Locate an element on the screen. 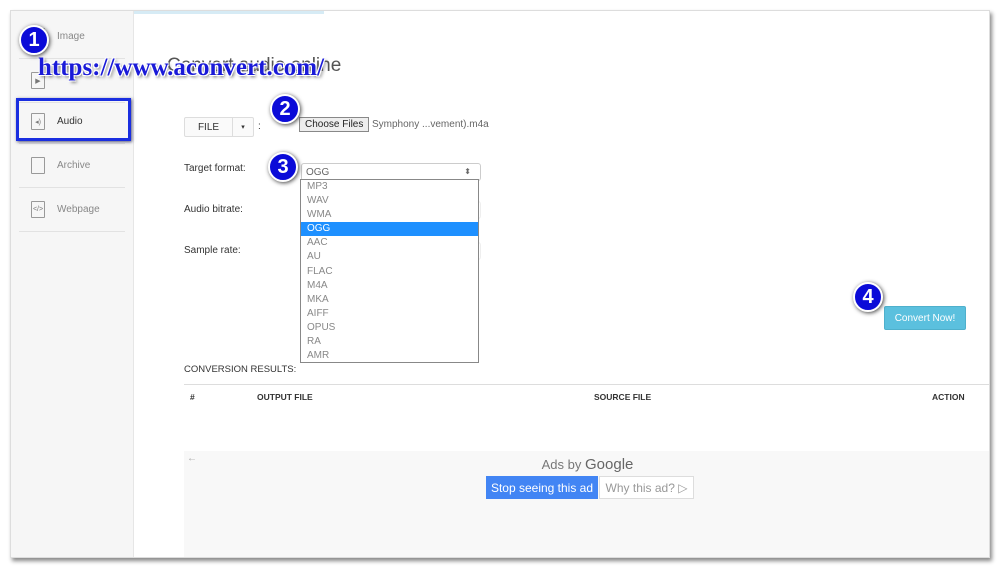 The image size is (1000, 570). selected-value: OGG is located at coordinates (318, 172).